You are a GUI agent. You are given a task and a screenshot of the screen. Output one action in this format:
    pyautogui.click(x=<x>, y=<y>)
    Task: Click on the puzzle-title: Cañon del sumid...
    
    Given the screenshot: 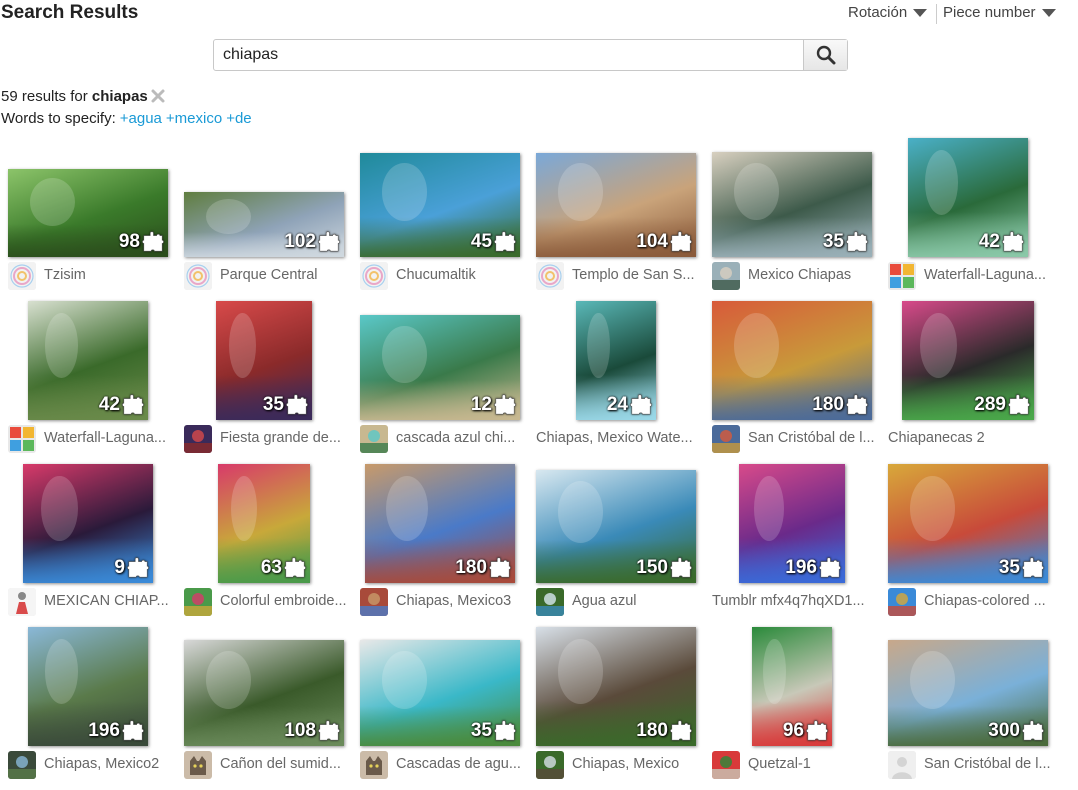 What is the action you would take?
    pyautogui.click(x=286, y=764)
    